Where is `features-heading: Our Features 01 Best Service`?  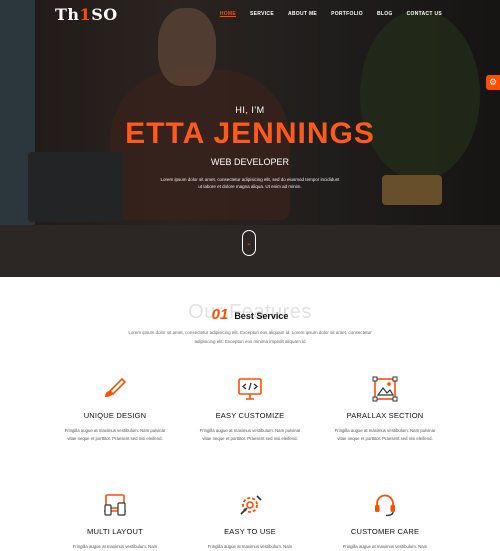 features-heading: Our Features 01 Best Service is located at coordinates (250, 312).